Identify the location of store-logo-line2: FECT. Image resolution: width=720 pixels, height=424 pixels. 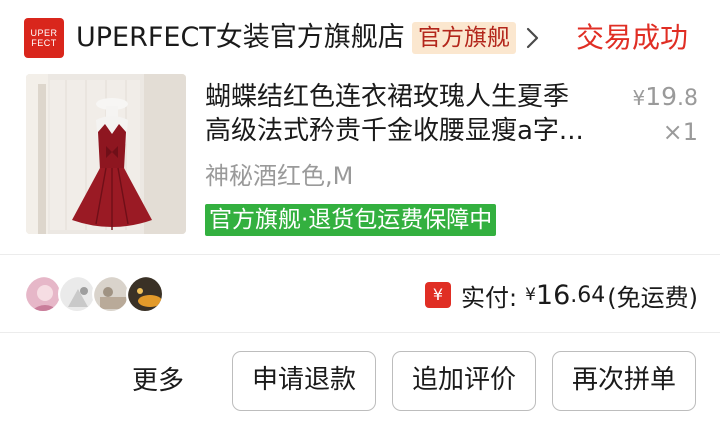
(44, 43).